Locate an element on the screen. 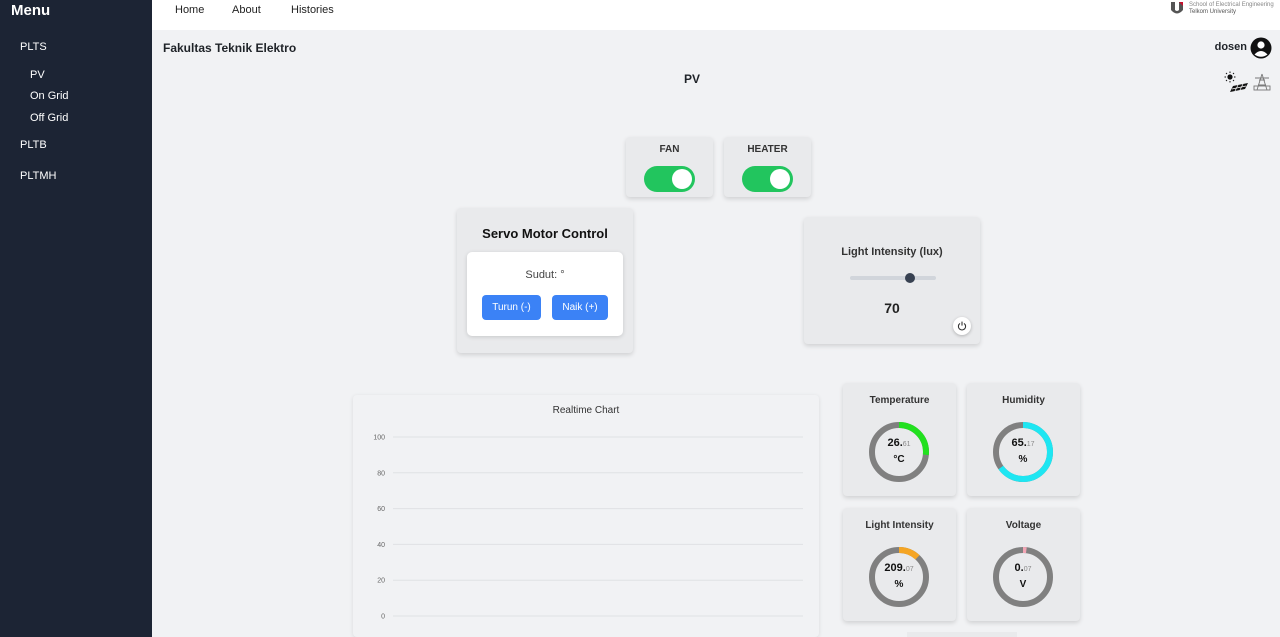 Image resolution: width=1280 pixels, height=637 pixels. servo-down-button: Turun (-) is located at coordinates (511, 307).